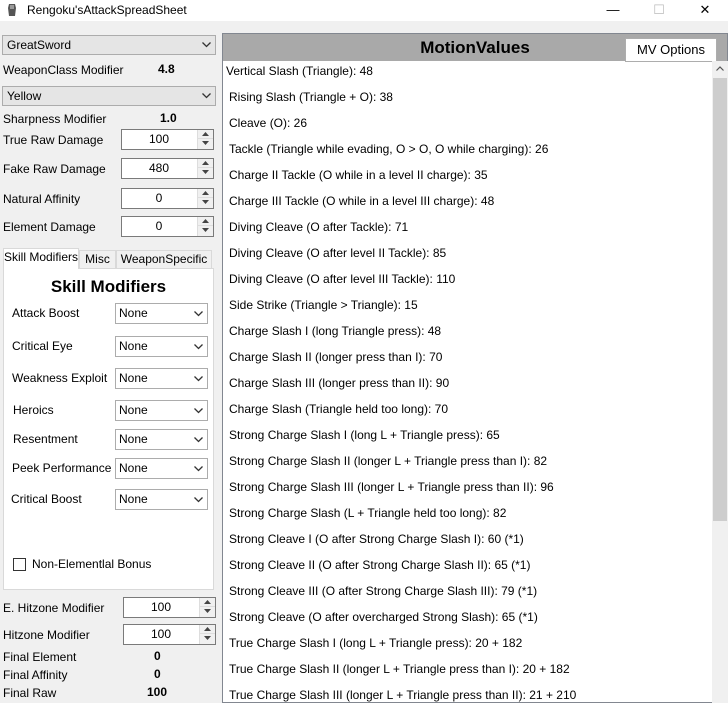 The height and width of the screenshot is (703, 728). What do you see at coordinates (166, 69) in the screenshot?
I see `weapon-class-modifier-value: 4.8` at bounding box center [166, 69].